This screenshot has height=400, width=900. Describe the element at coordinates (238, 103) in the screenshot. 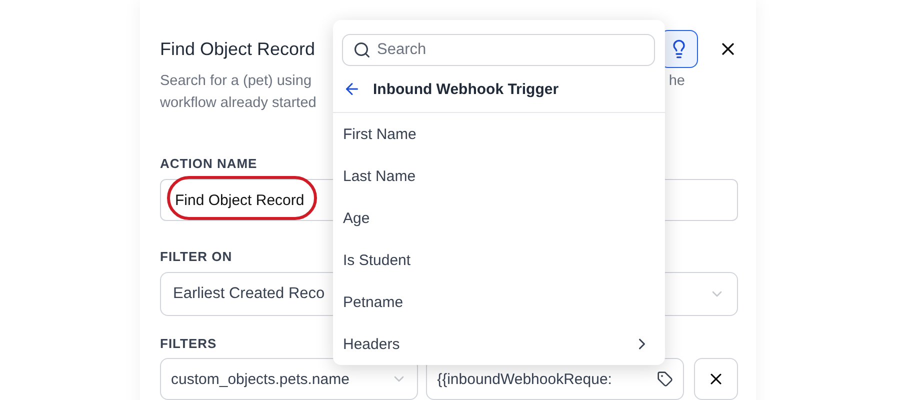

I see `description-text: workflow already started` at that location.